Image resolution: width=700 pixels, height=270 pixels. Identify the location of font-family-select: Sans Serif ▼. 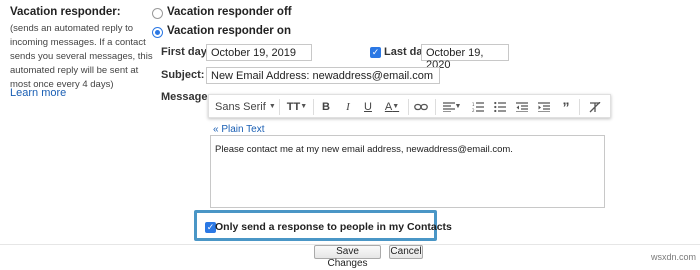
(246, 107).